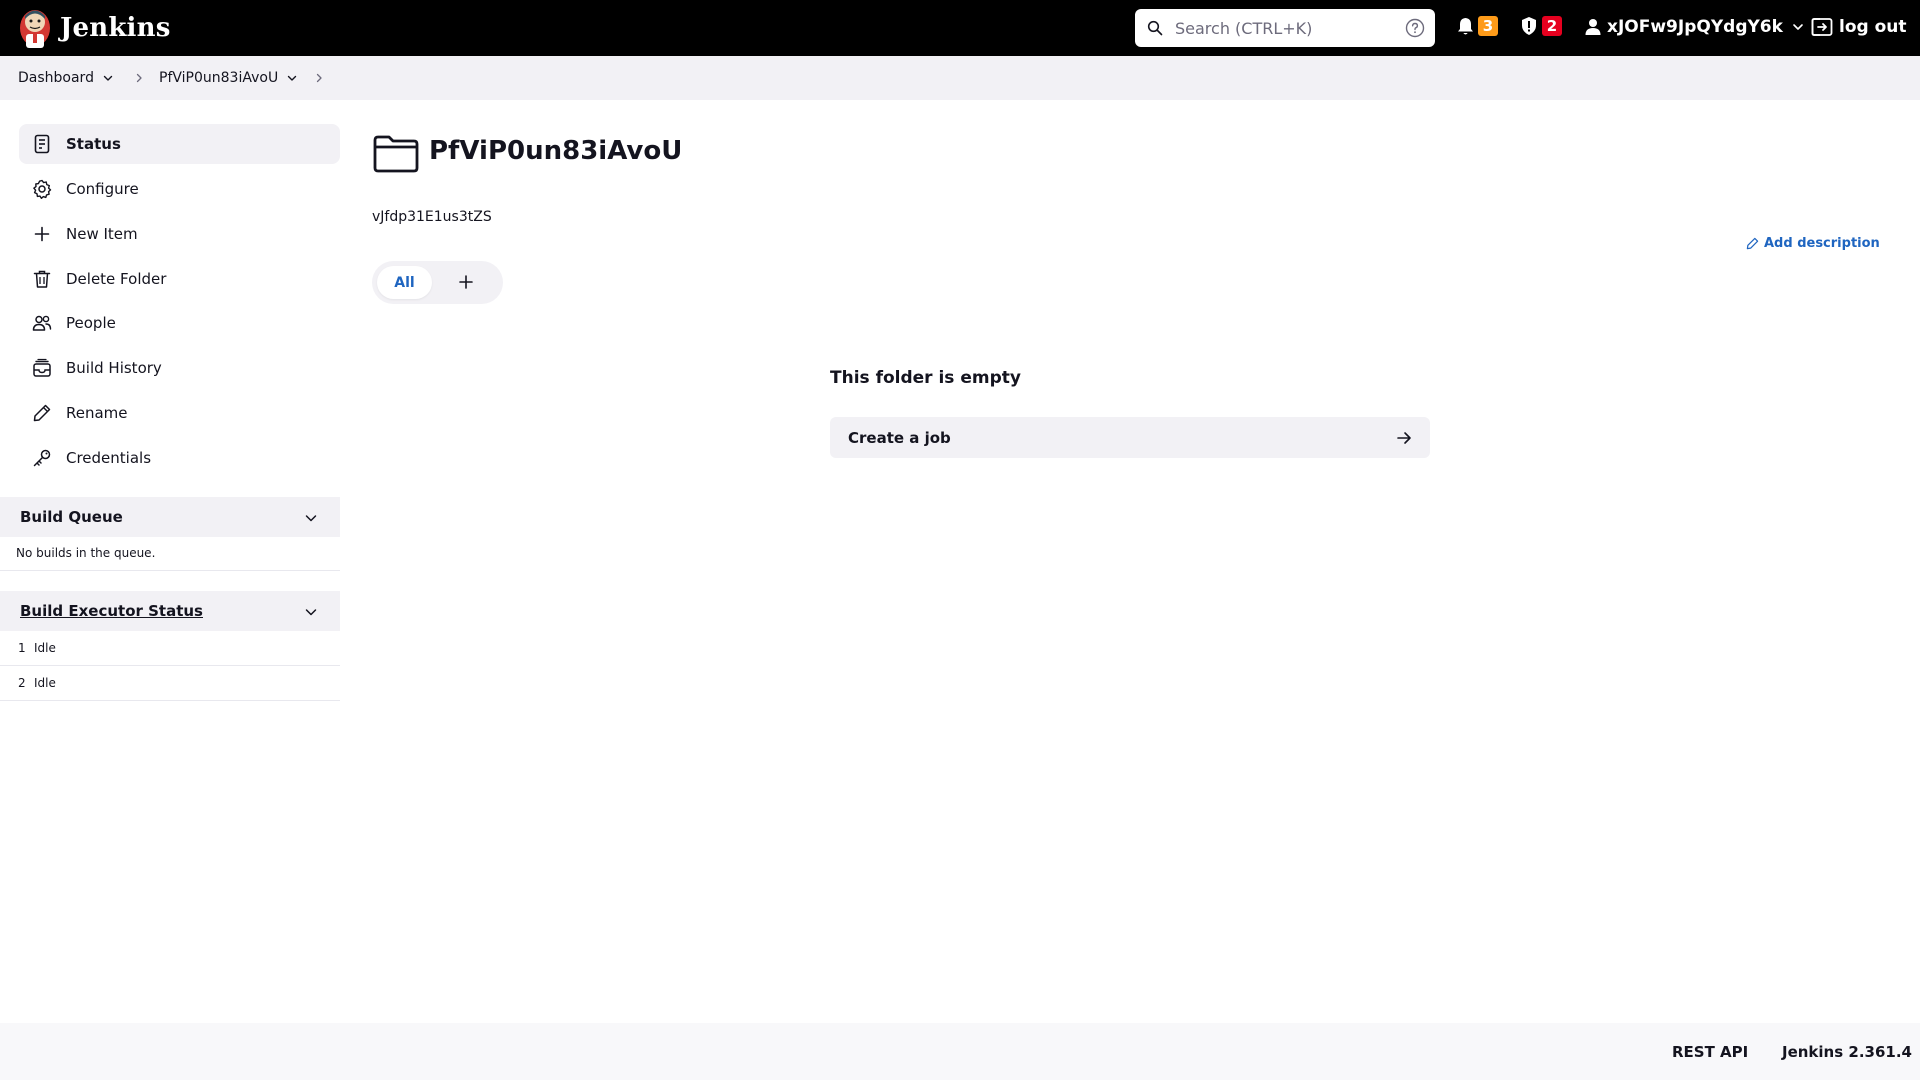  Describe the element at coordinates (179, 368) in the screenshot. I see `sidebar-item-build-history: Build History` at that location.